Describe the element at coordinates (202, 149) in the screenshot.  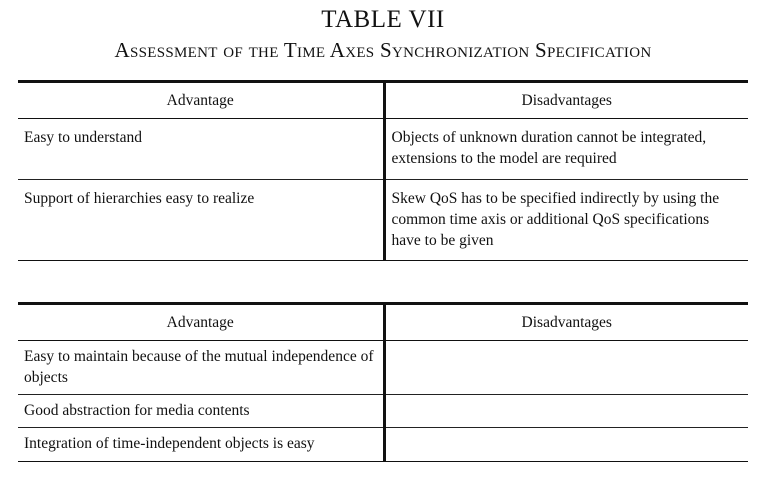
I see `advantage-cell: Easy to understand` at that location.